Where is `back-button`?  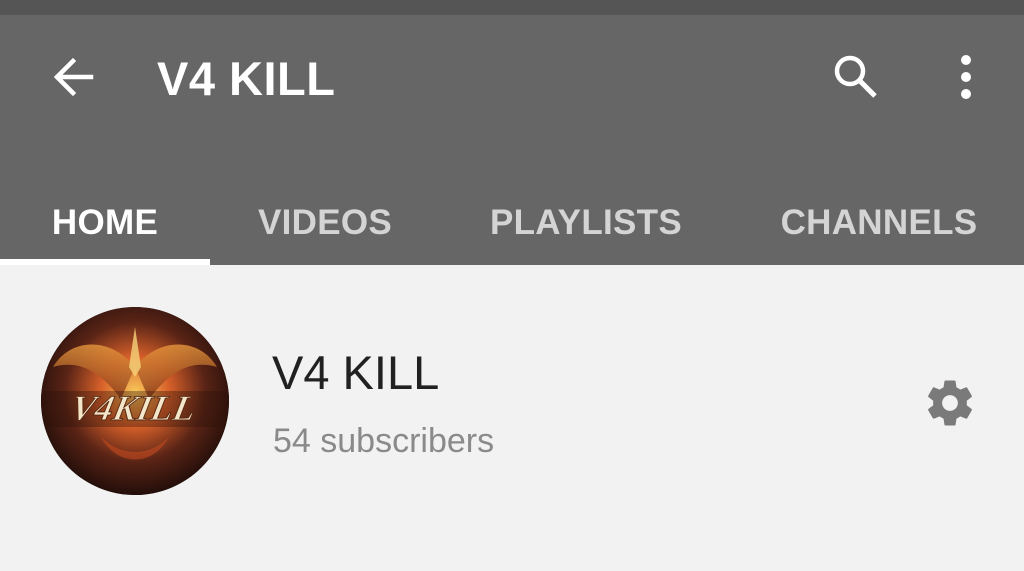
back-button is located at coordinates (73, 79).